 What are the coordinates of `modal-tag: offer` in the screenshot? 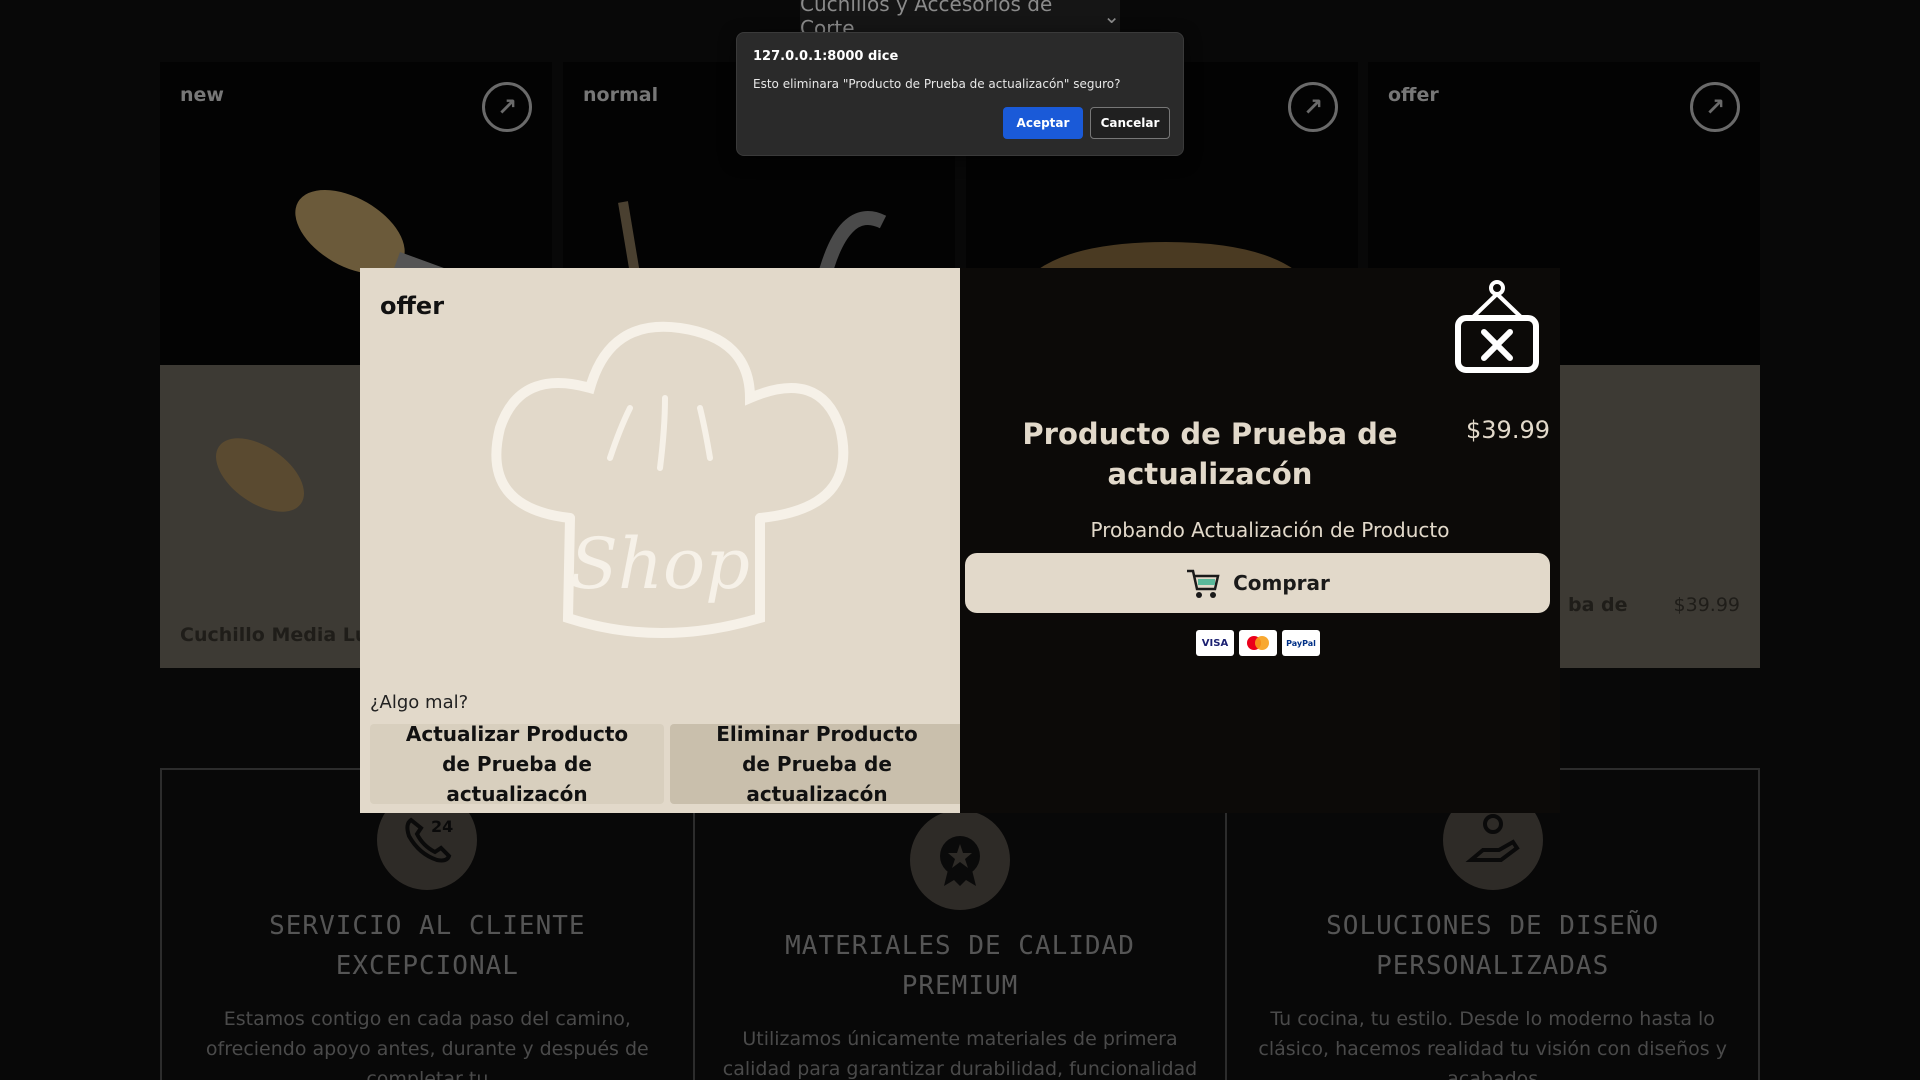 It's located at (412, 306).